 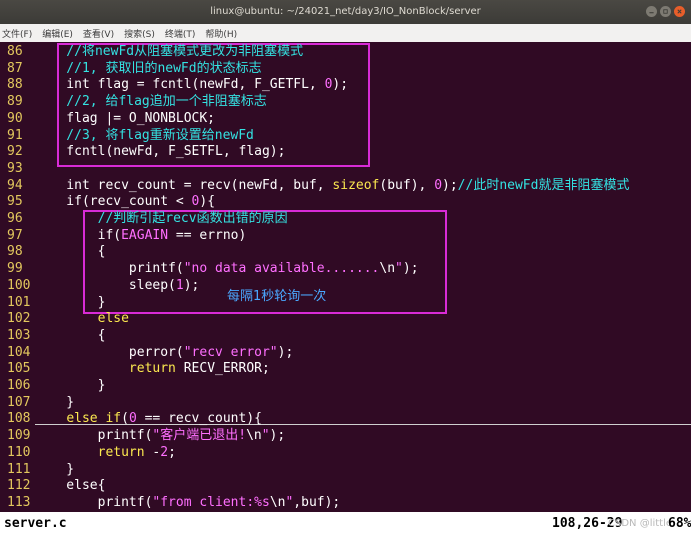 I want to click on line-number: 92, so click(x=15, y=152).